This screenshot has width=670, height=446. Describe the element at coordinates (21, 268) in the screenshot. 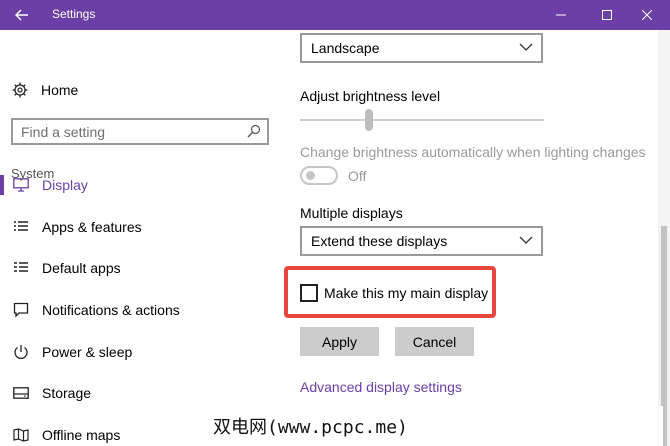

I see `default-apps-icon` at that location.